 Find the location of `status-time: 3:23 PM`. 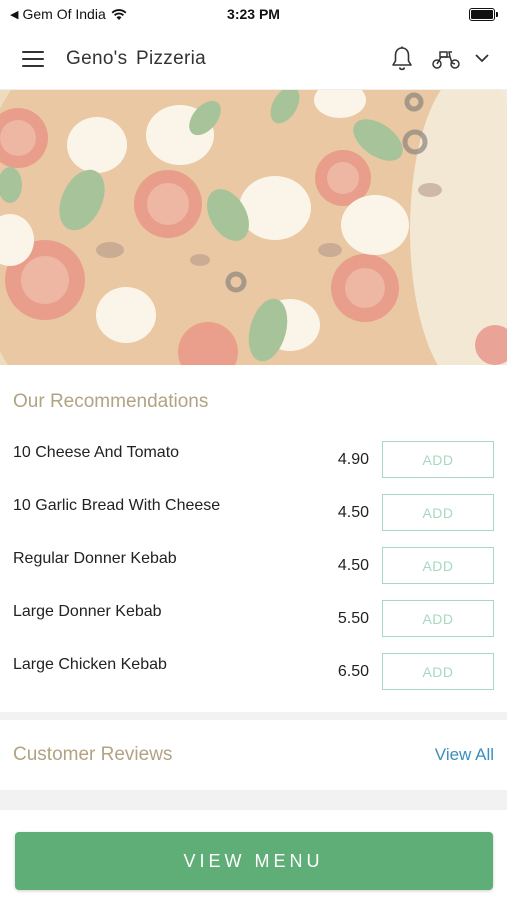

status-time: 3:23 PM is located at coordinates (253, 14).